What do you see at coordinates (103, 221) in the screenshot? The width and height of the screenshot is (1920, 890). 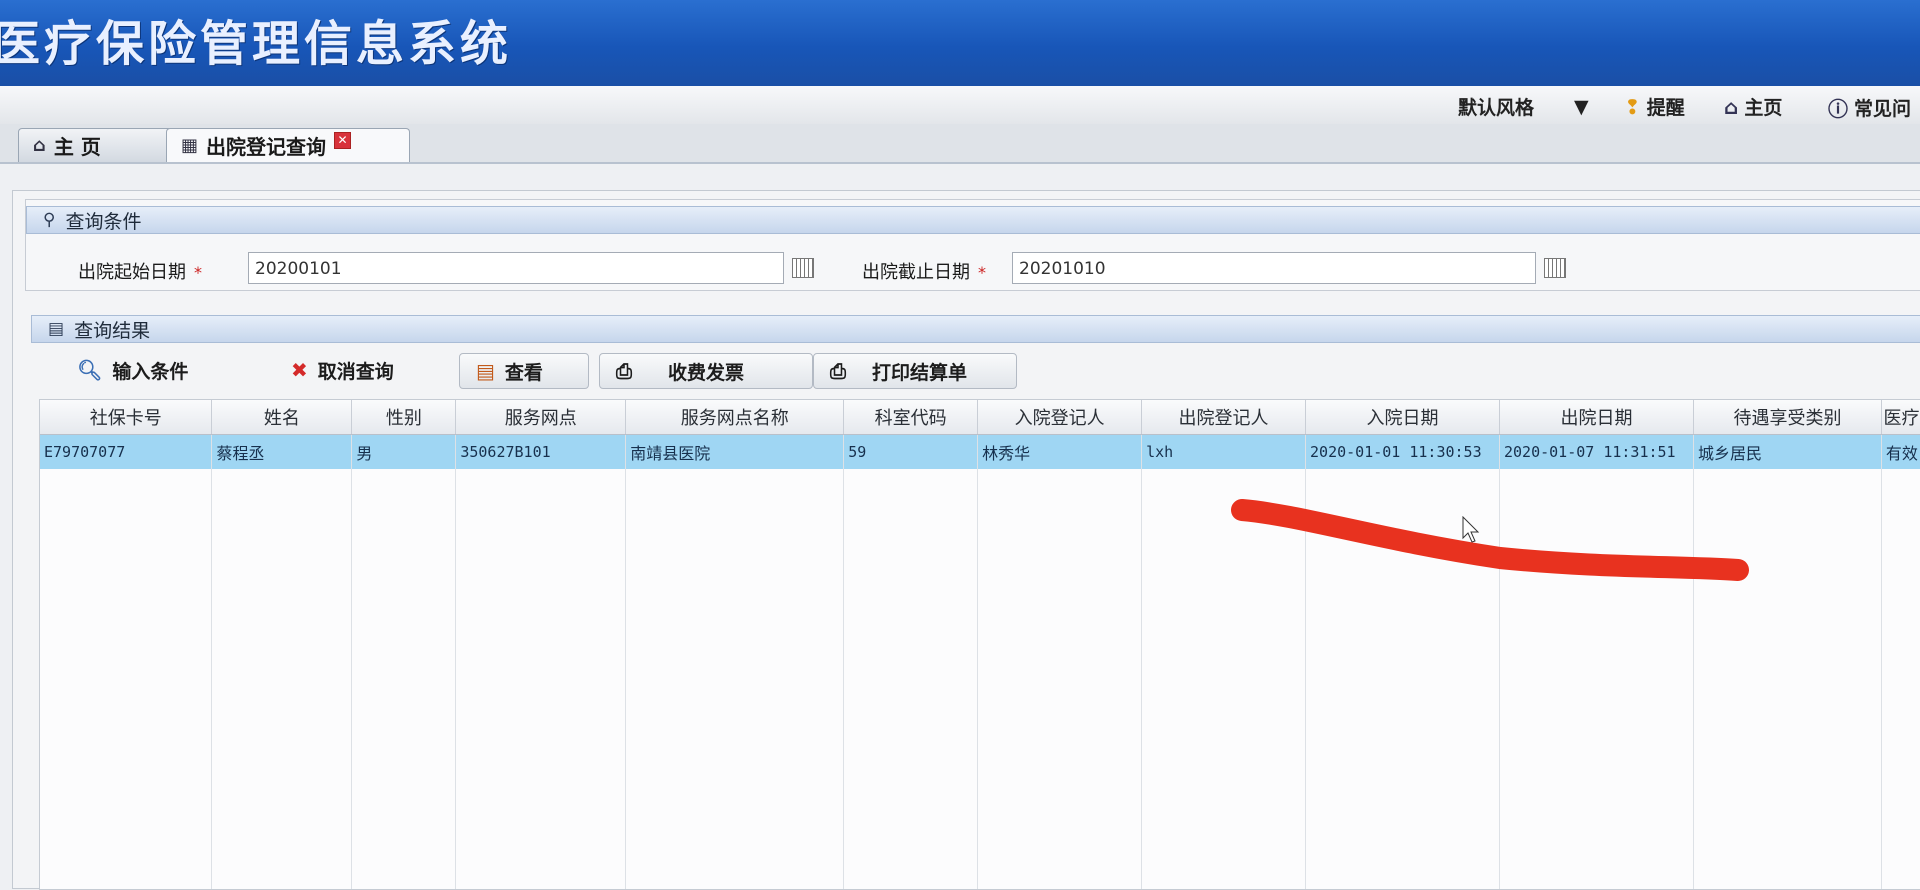 I see `query-conditions-title: 查询条件` at bounding box center [103, 221].